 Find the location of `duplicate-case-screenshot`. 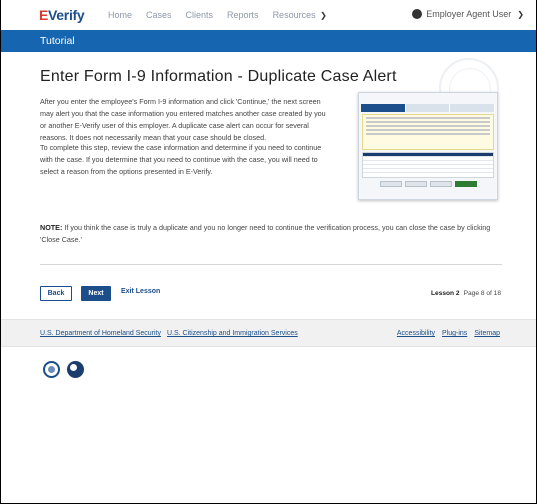

duplicate-case-screenshot is located at coordinates (428, 146).